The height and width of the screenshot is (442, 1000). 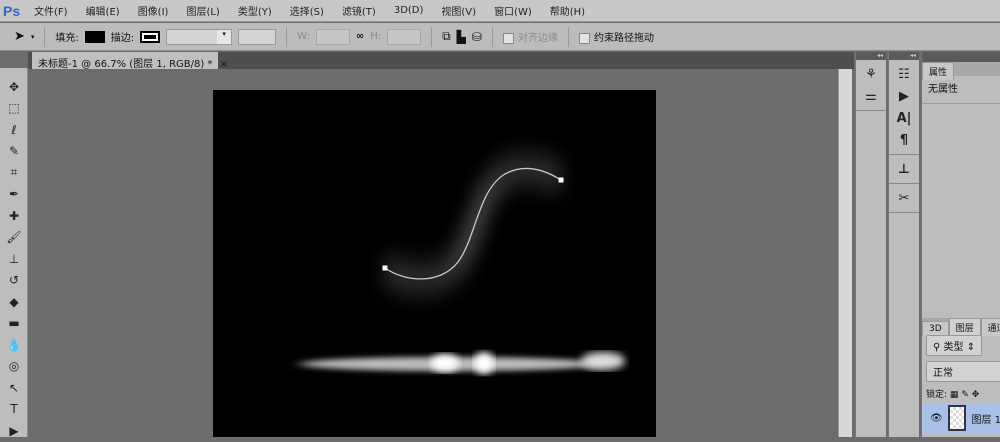 What do you see at coordinates (961, 57) in the screenshot?
I see `panel-header` at bounding box center [961, 57].